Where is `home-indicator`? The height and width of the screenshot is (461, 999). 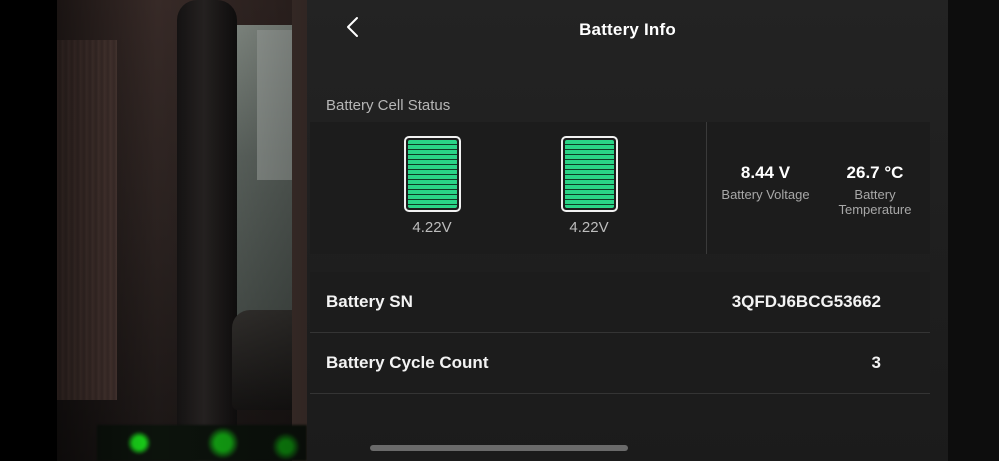
home-indicator is located at coordinates (499, 448).